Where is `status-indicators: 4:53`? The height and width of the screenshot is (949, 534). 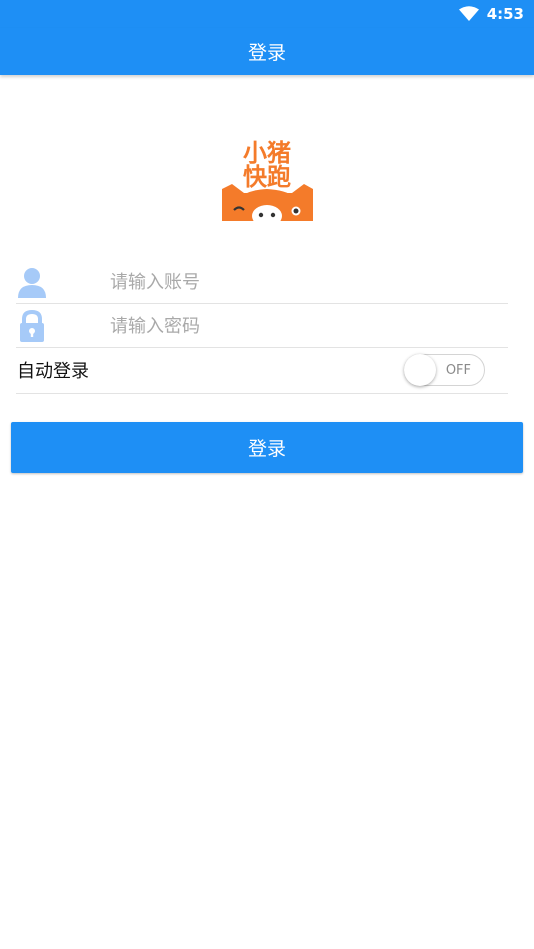 status-indicators: 4:53 is located at coordinates (491, 14).